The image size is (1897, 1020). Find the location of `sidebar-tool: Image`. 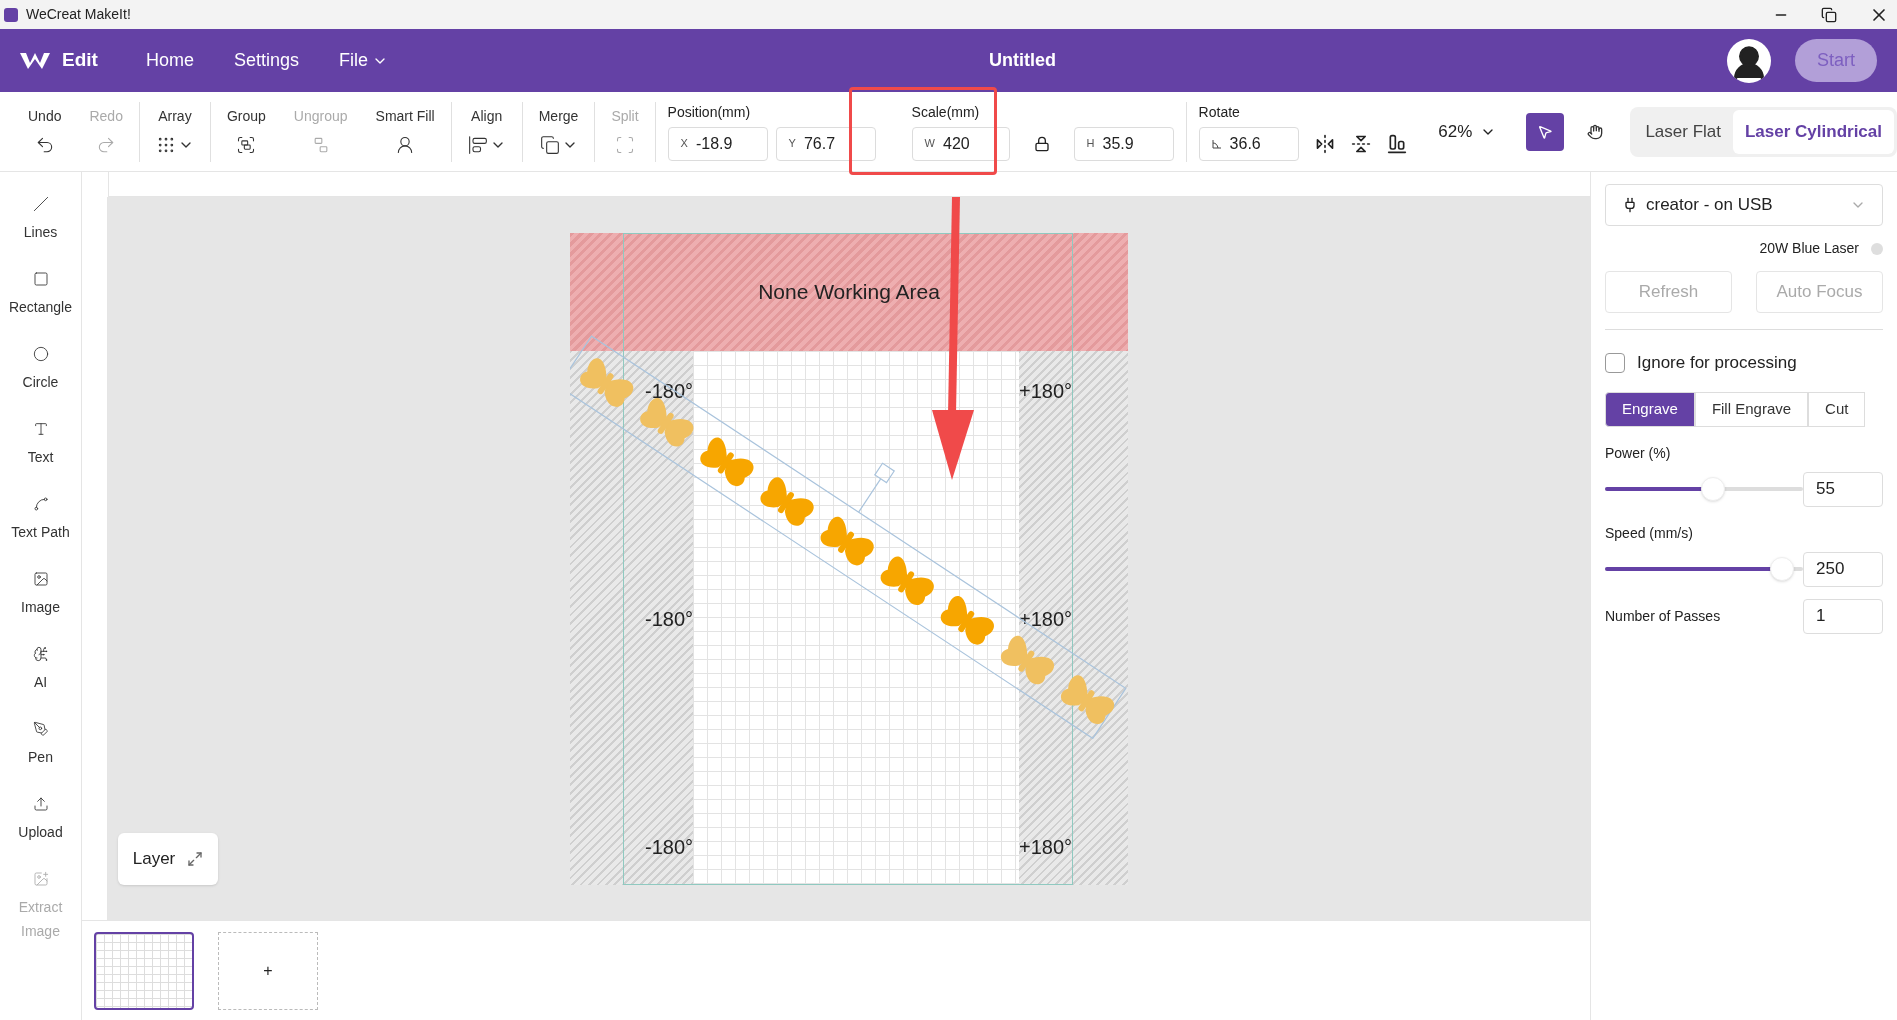

sidebar-tool: Image is located at coordinates (40, 595).